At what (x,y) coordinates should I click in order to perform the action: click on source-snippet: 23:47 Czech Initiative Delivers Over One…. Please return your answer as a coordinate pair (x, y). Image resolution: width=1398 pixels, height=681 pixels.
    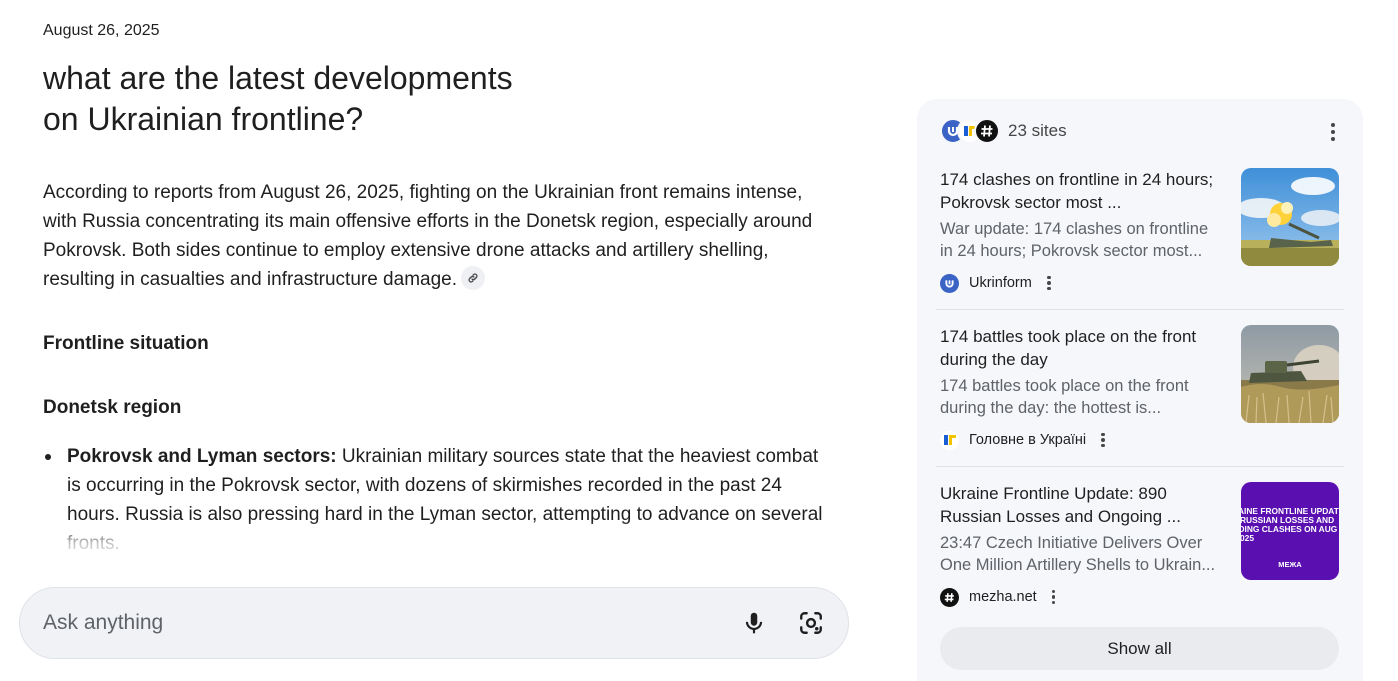
    Looking at the image, I should click on (1085, 554).